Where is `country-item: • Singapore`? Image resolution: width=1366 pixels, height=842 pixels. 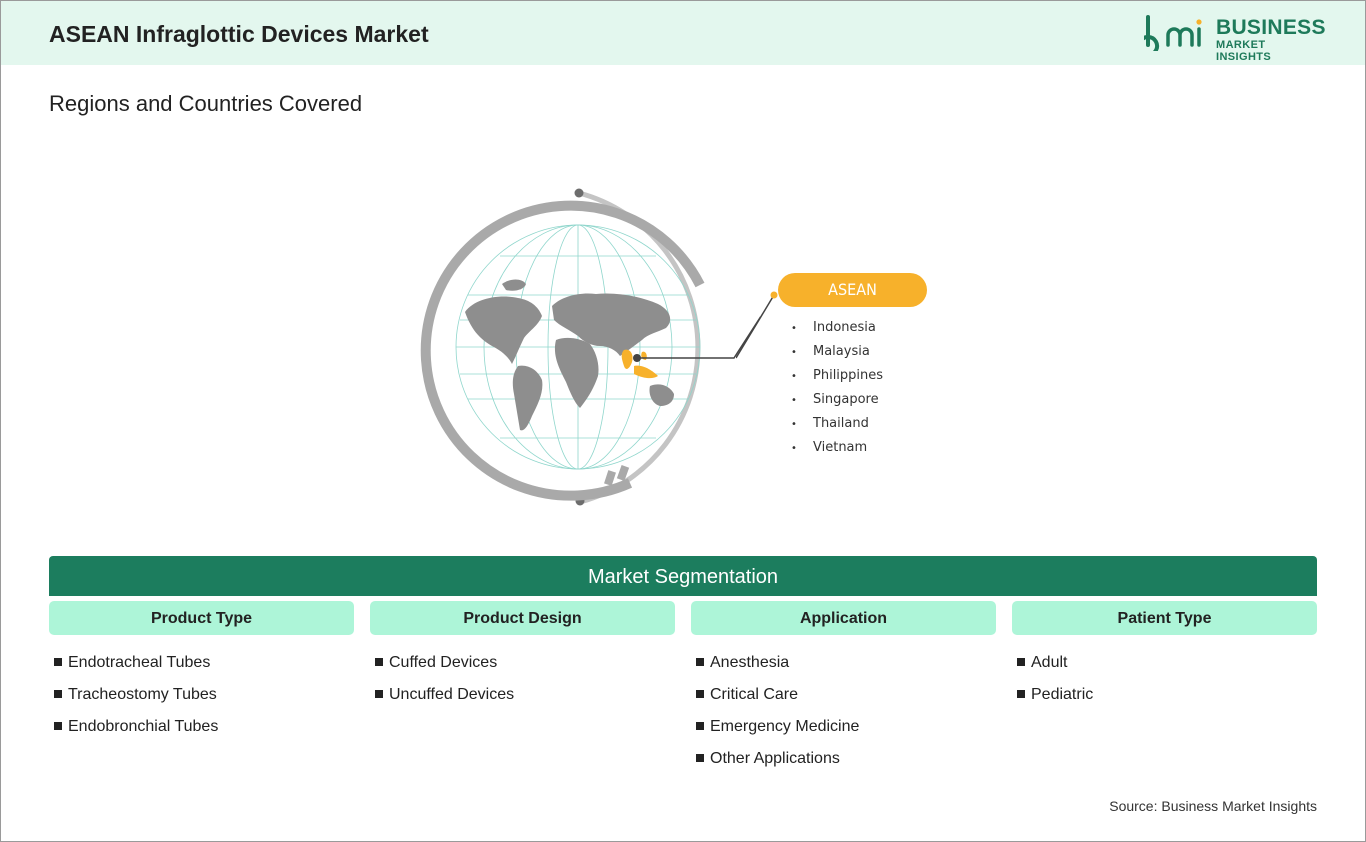 country-item: • Singapore is located at coordinates (835, 399).